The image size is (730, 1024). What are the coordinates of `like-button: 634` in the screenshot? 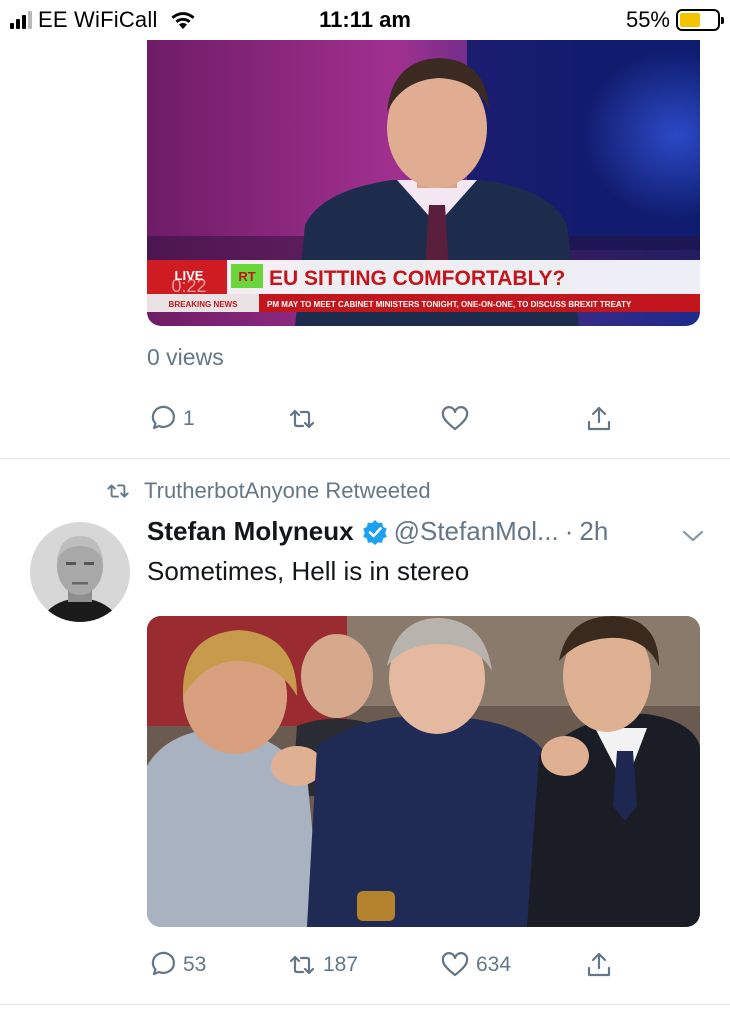 It's located at (475, 965).